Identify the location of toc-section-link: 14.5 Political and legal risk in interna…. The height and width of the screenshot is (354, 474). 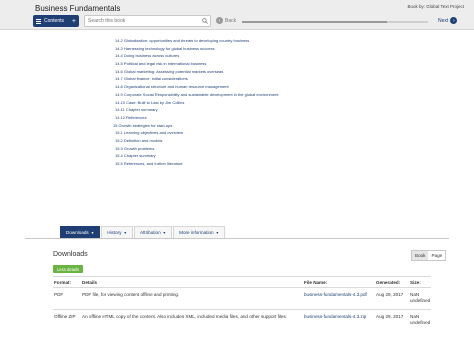
(263, 64).